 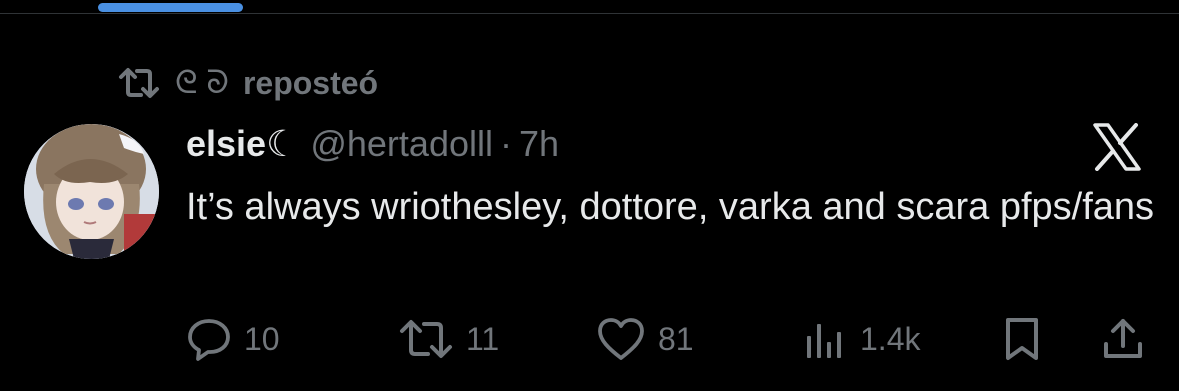 I want to click on reply-button: 10, so click(x=233, y=339).